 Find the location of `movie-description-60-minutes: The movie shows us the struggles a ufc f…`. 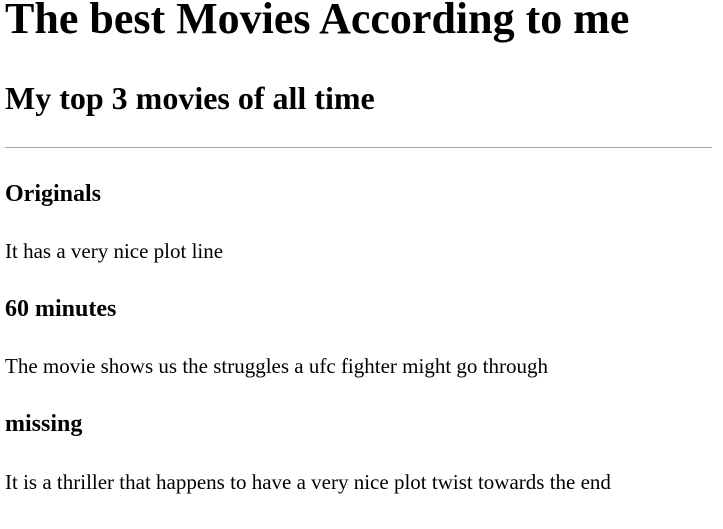

movie-description-60-minutes: The movie shows us the struggles a ufc f… is located at coordinates (276, 366).